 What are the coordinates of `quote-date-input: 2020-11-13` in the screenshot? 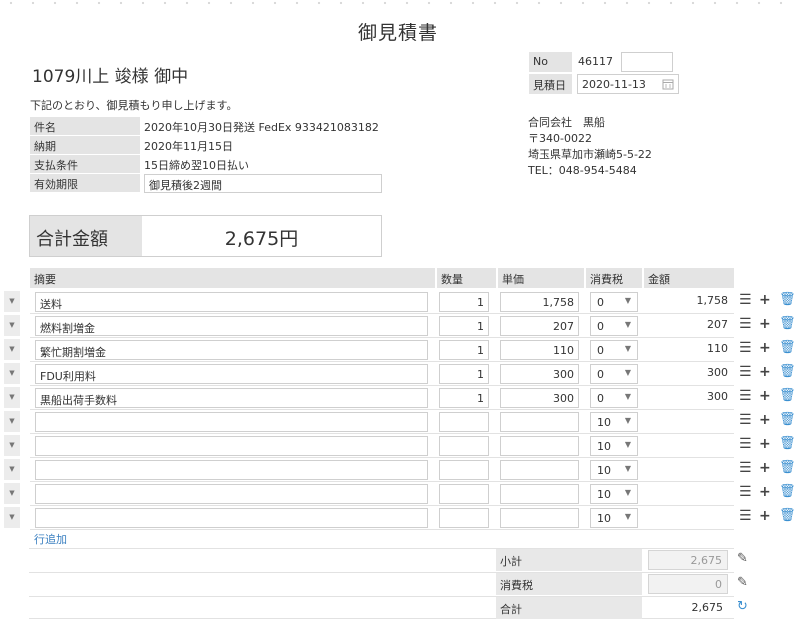 It's located at (628, 84).